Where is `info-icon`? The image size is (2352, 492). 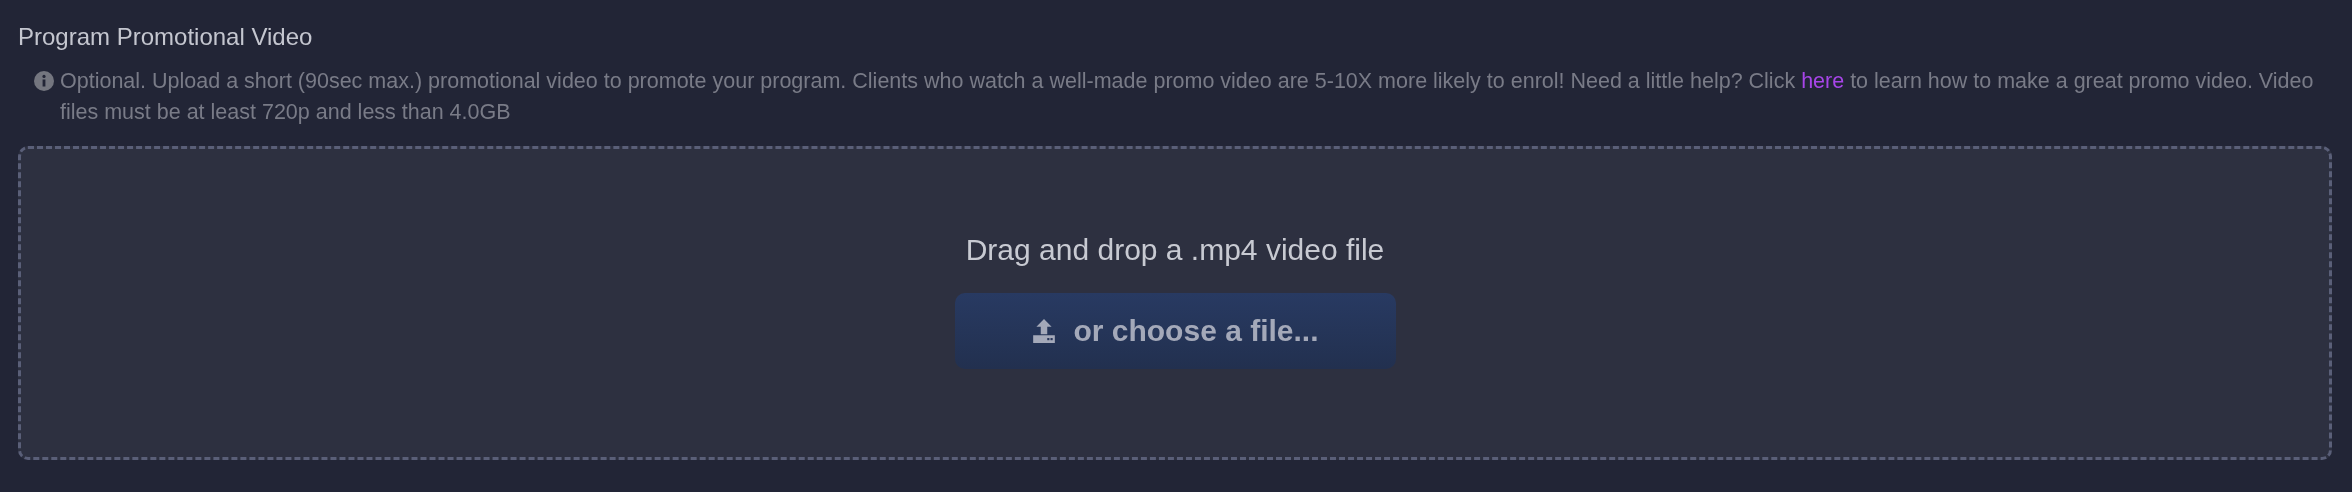
info-icon is located at coordinates (44, 81).